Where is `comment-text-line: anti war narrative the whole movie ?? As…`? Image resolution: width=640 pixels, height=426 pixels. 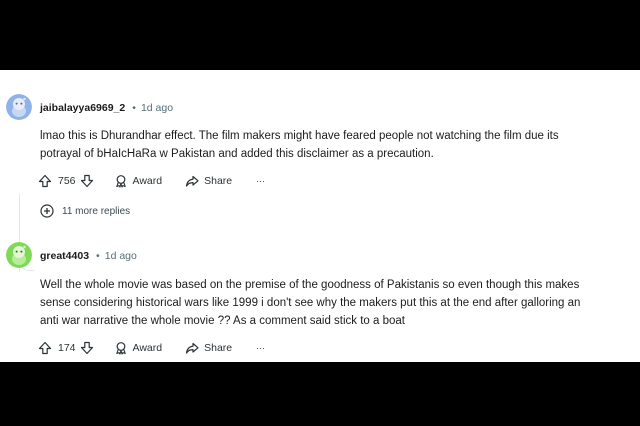
comment-text-line: anti war narrative the whole movie ?? As… is located at coordinates (222, 321).